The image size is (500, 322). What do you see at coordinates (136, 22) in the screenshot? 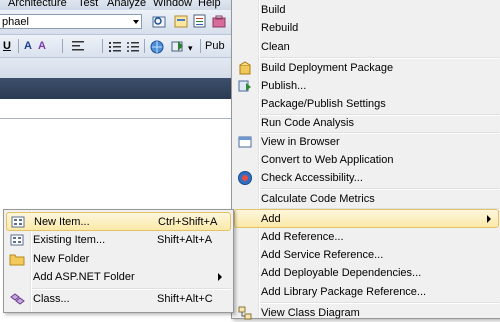
I see `chevron-down-icon` at bounding box center [136, 22].